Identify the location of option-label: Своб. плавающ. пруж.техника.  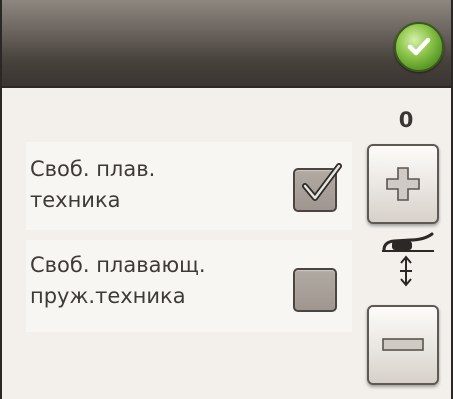
(118, 280).